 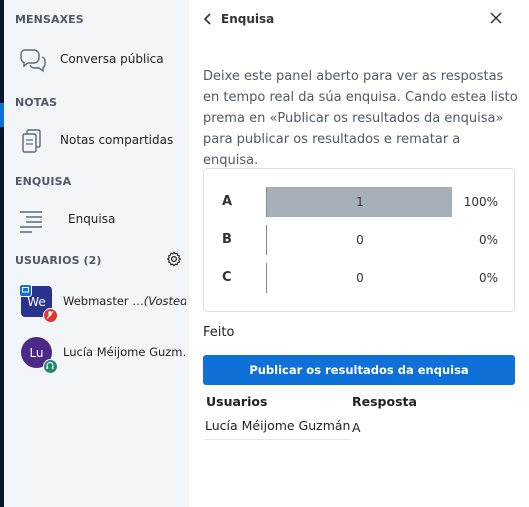 I want to click on chat-icon, so click(x=32, y=60).